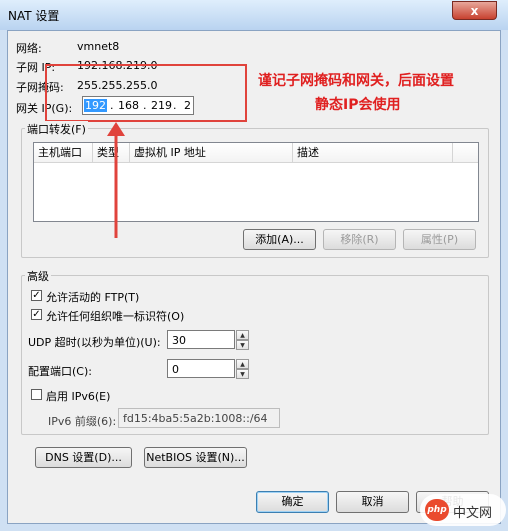 The image size is (508, 531). What do you see at coordinates (92, 297) in the screenshot?
I see `allow-ftp-label: 允许活动的 FTP(T)` at bounding box center [92, 297].